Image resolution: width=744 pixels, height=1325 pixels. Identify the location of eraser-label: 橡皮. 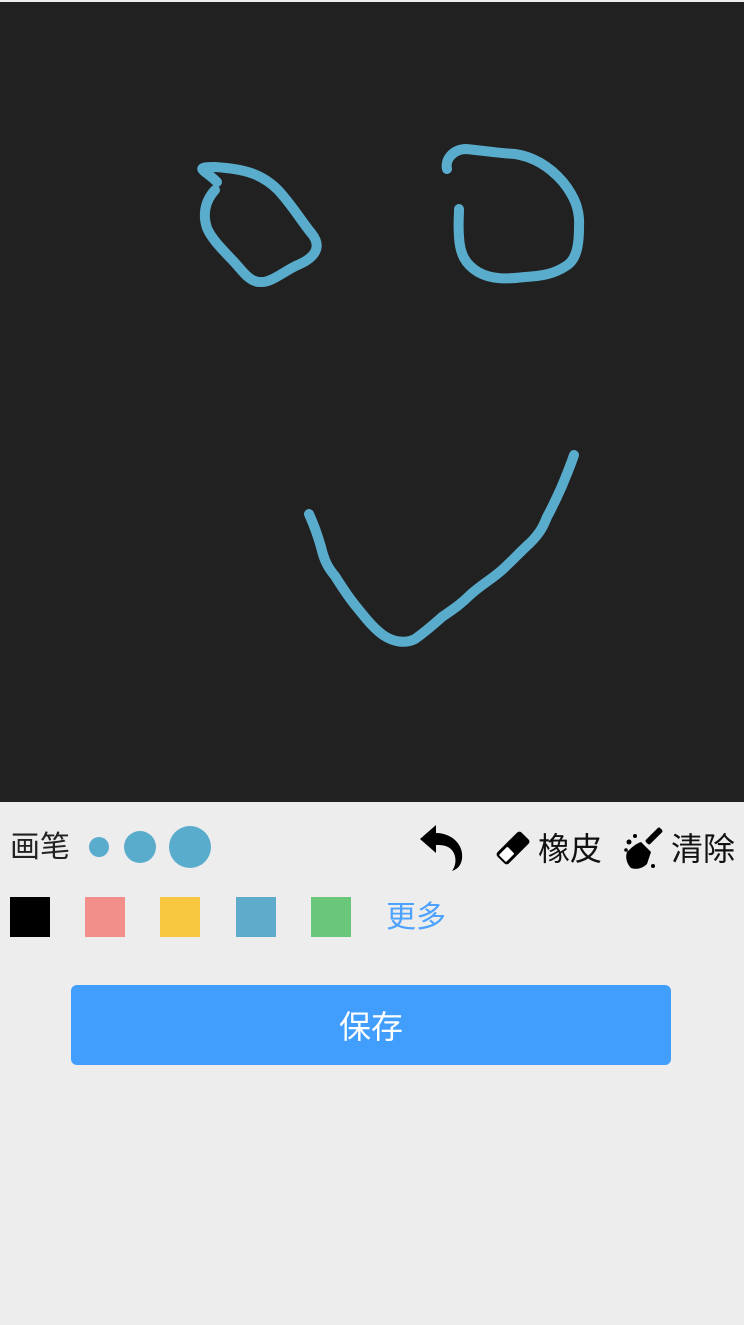
(570, 849).